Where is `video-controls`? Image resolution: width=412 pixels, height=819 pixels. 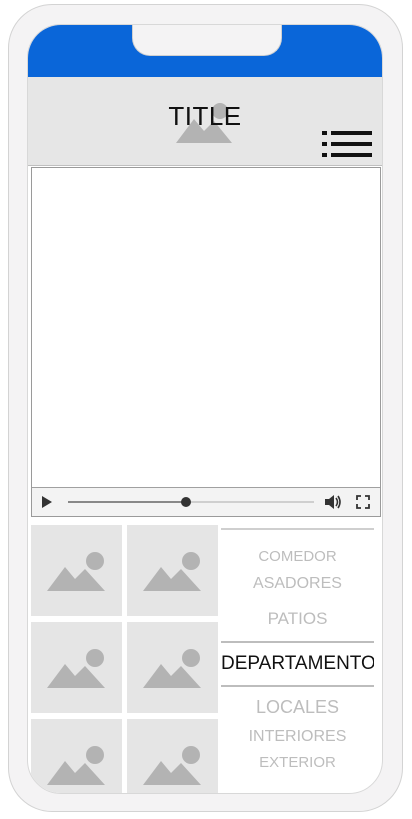
video-controls is located at coordinates (206, 501).